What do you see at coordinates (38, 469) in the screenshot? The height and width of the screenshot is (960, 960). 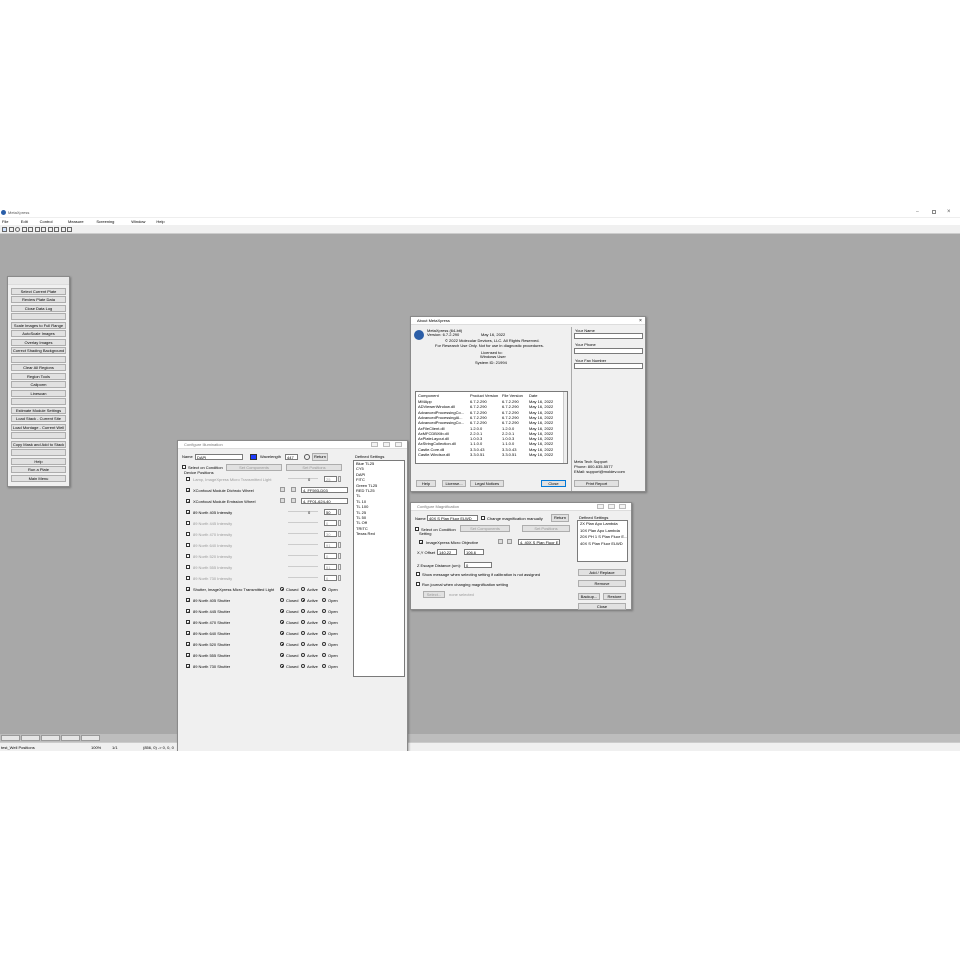 I see `run-a-plate-button: Run a Plate` at bounding box center [38, 469].